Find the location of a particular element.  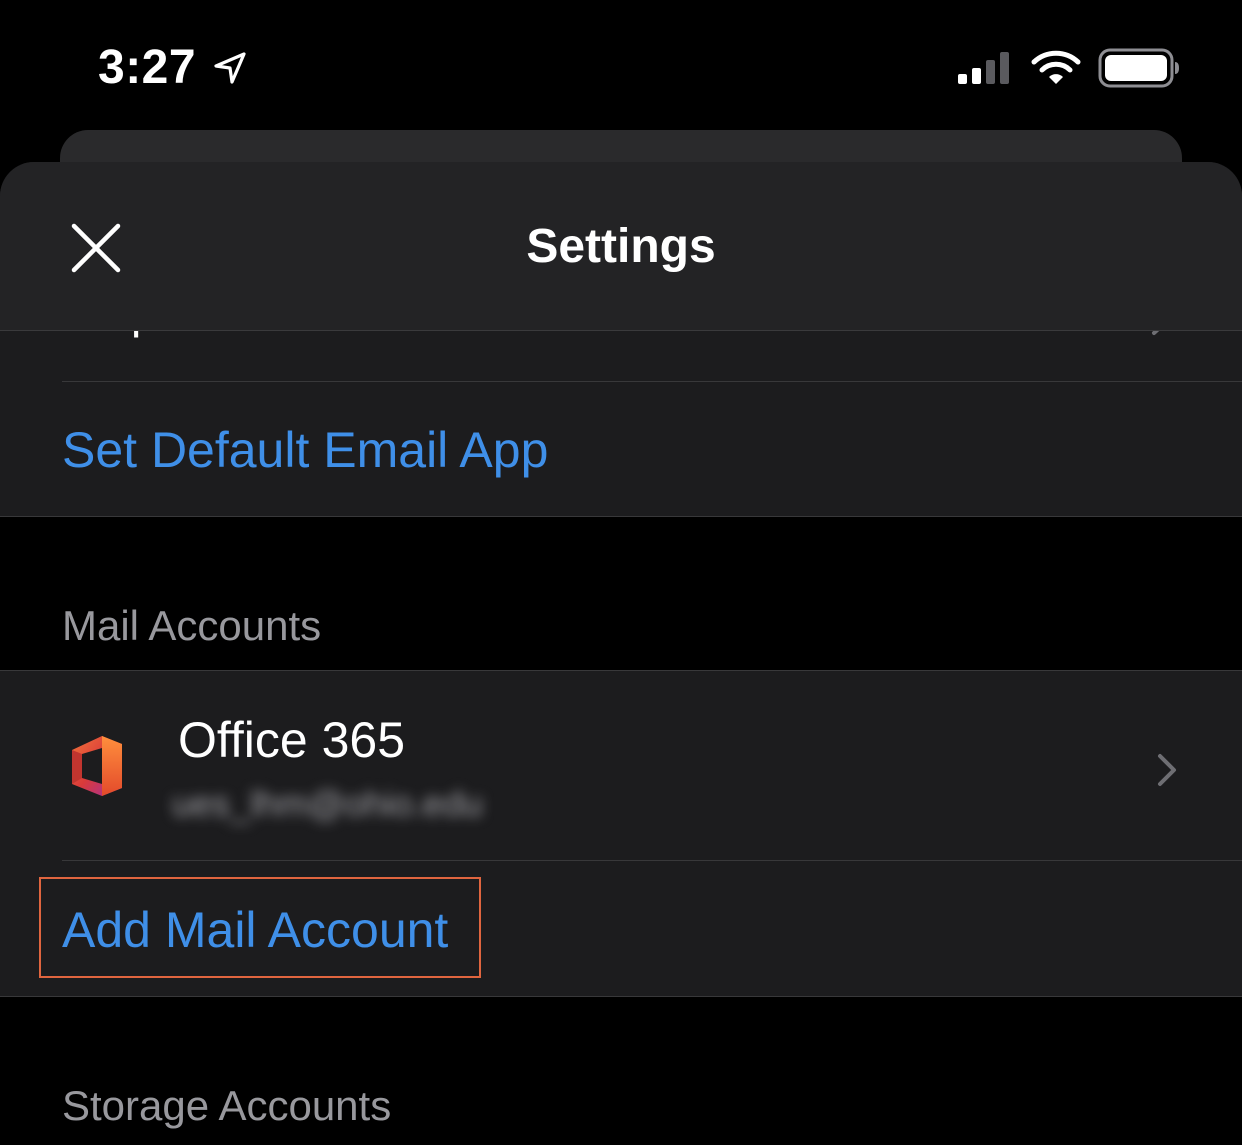

wifi-icon is located at coordinates (1056, 67).